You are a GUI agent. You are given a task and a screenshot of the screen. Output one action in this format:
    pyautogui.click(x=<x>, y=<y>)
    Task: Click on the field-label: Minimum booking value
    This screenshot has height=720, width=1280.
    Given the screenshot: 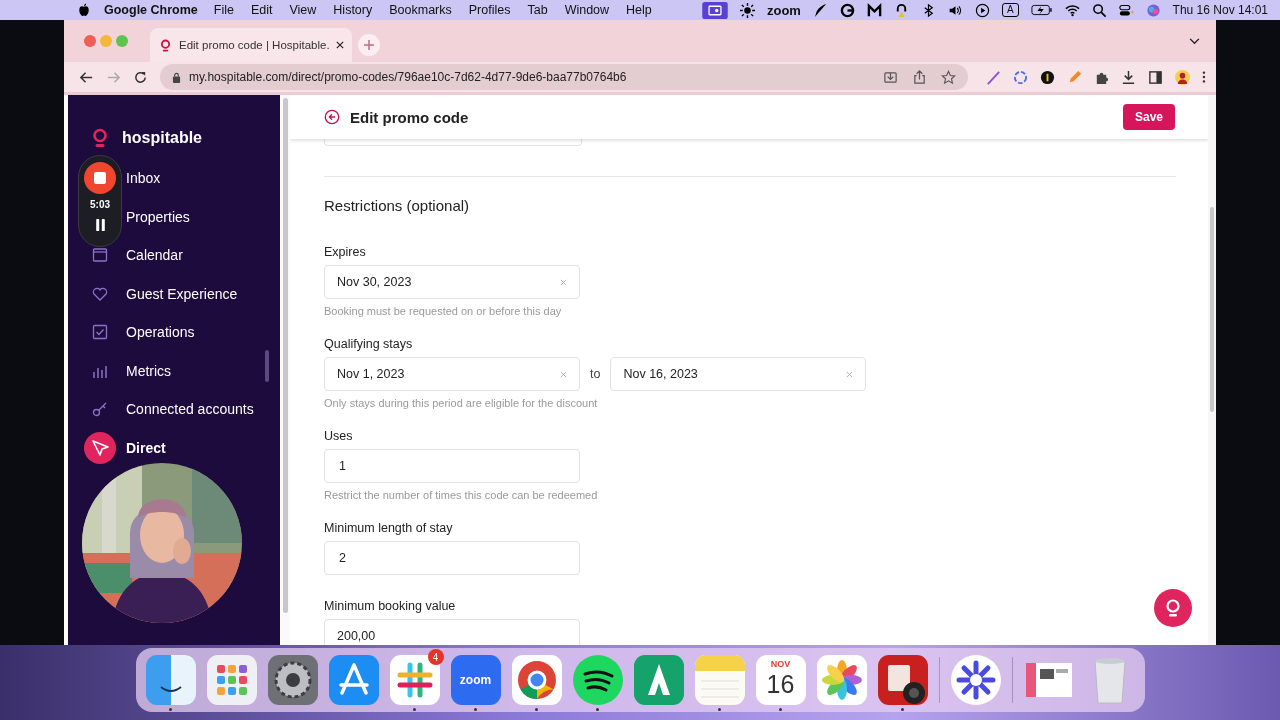 What is the action you would take?
    pyautogui.click(x=390, y=606)
    